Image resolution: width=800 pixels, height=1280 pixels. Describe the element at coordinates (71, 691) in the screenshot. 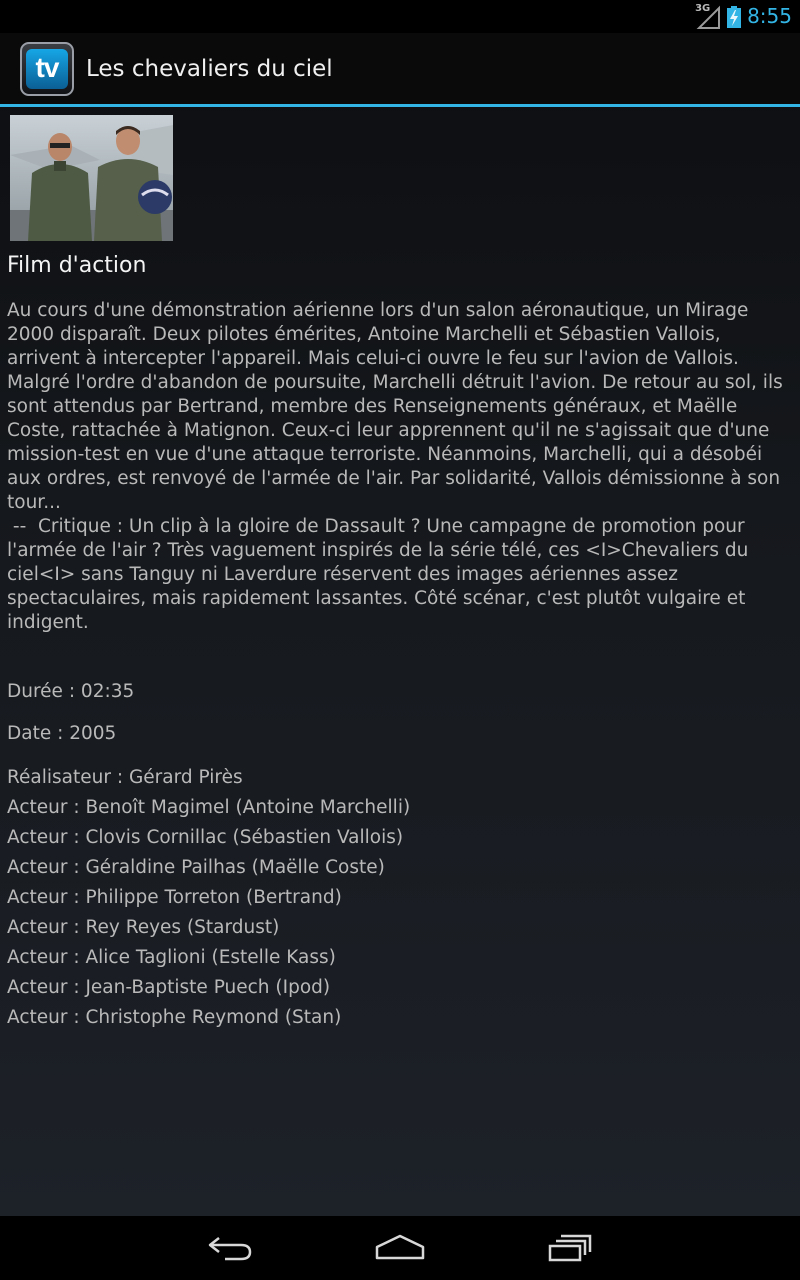

I see `duration-text: Durée : 02:35` at that location.